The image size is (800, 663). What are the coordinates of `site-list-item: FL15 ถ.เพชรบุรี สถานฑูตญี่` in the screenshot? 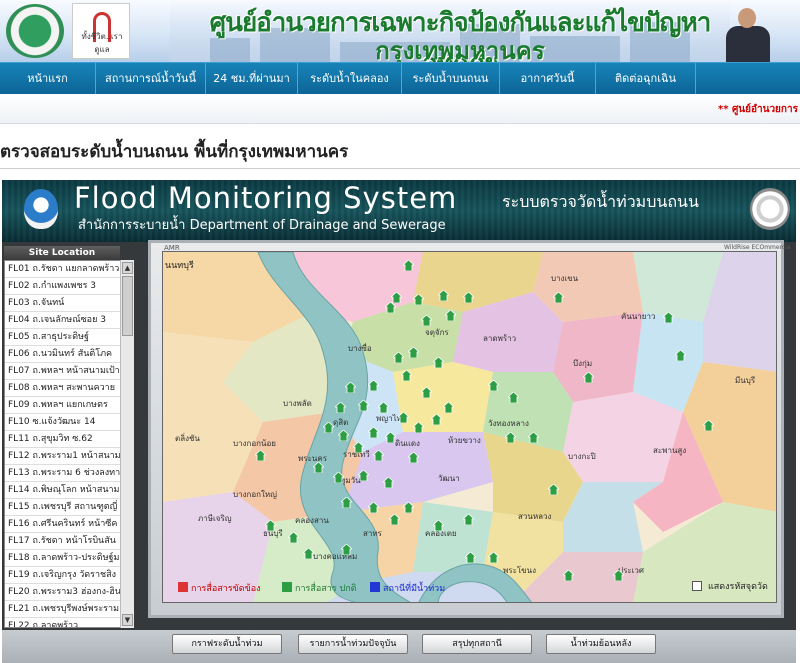 It's located at (63, 507).